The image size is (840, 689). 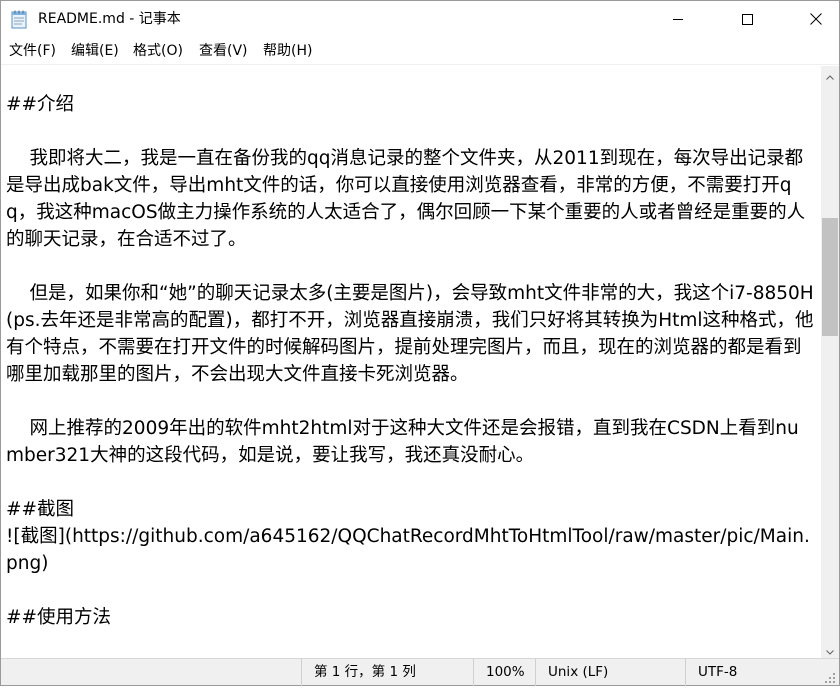 I want to click on menu-format: 格式(O), so click(x=158, y=51).